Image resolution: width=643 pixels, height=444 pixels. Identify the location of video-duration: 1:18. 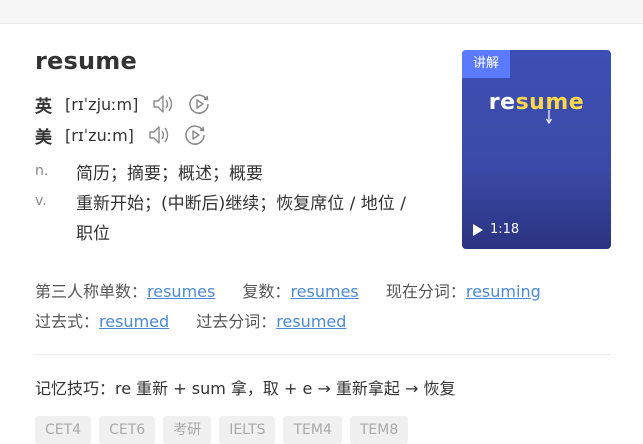
(505, 229).